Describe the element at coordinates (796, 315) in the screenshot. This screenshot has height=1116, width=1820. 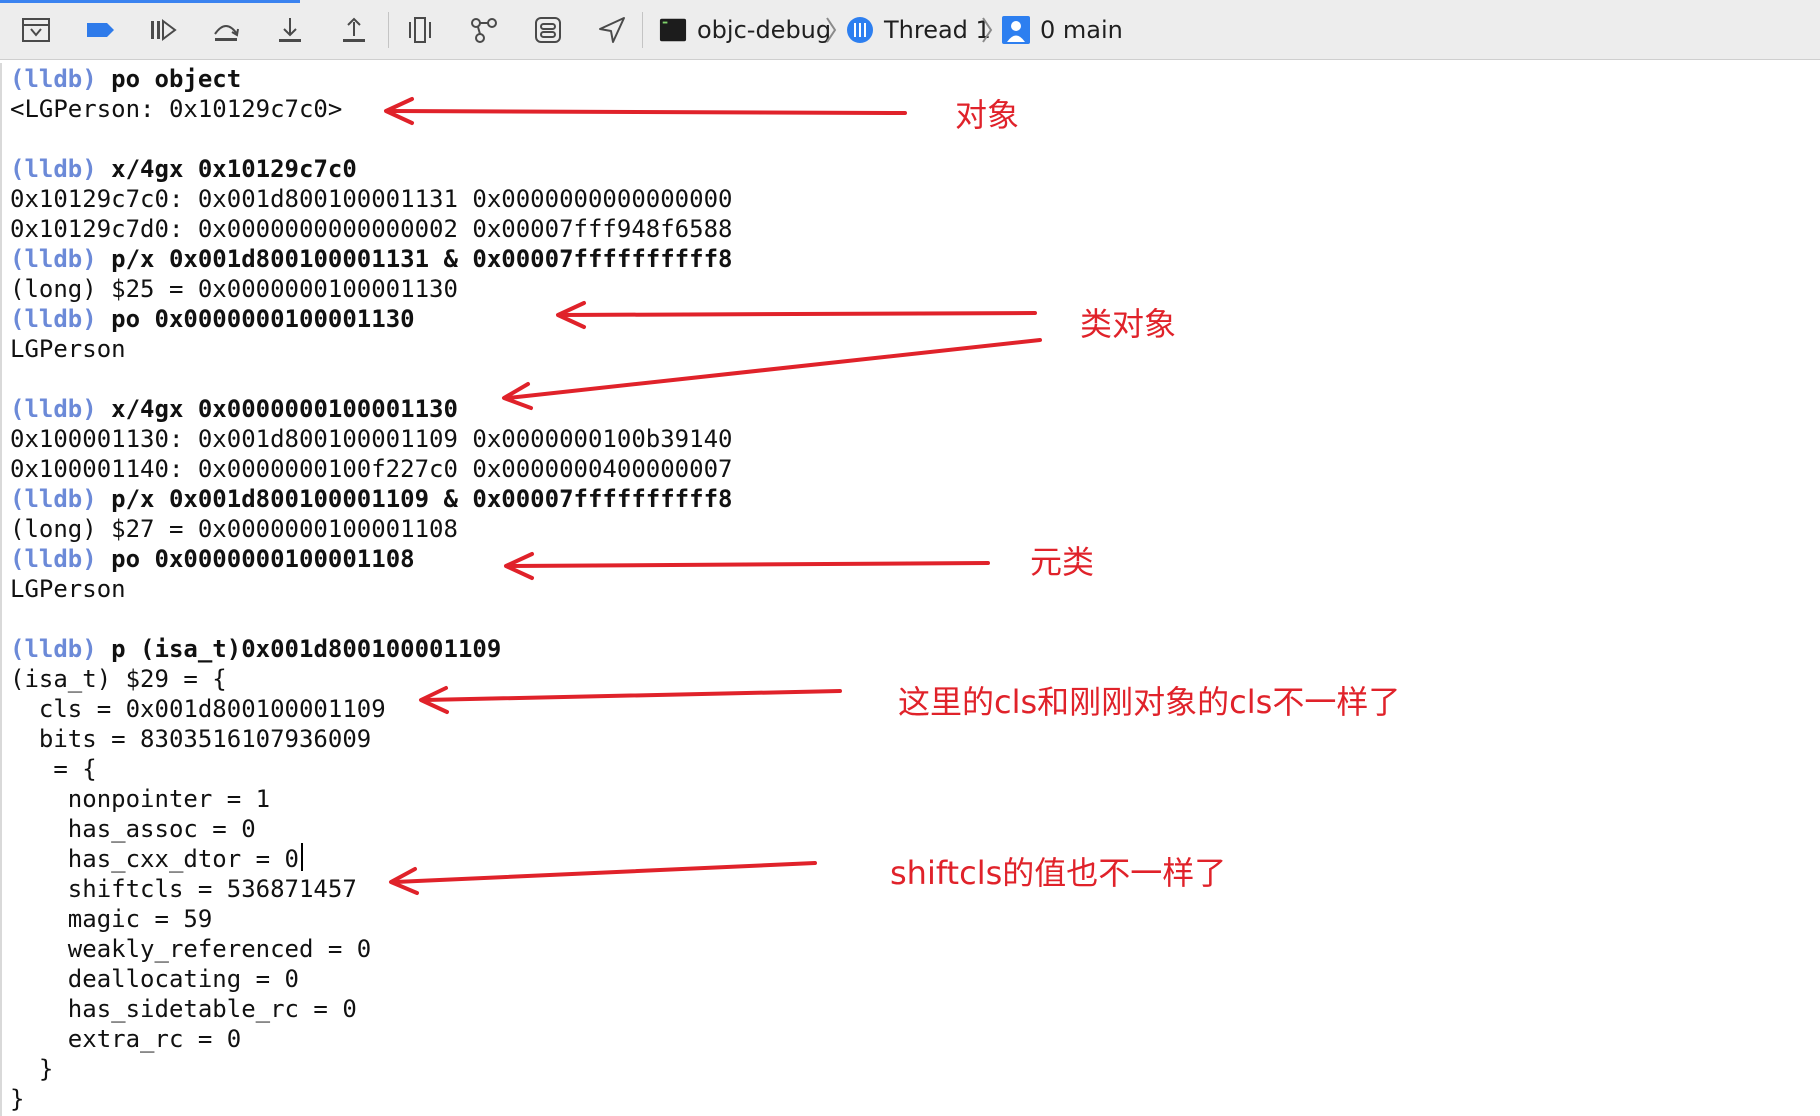
I see `arrow-class-object-po` at that location.